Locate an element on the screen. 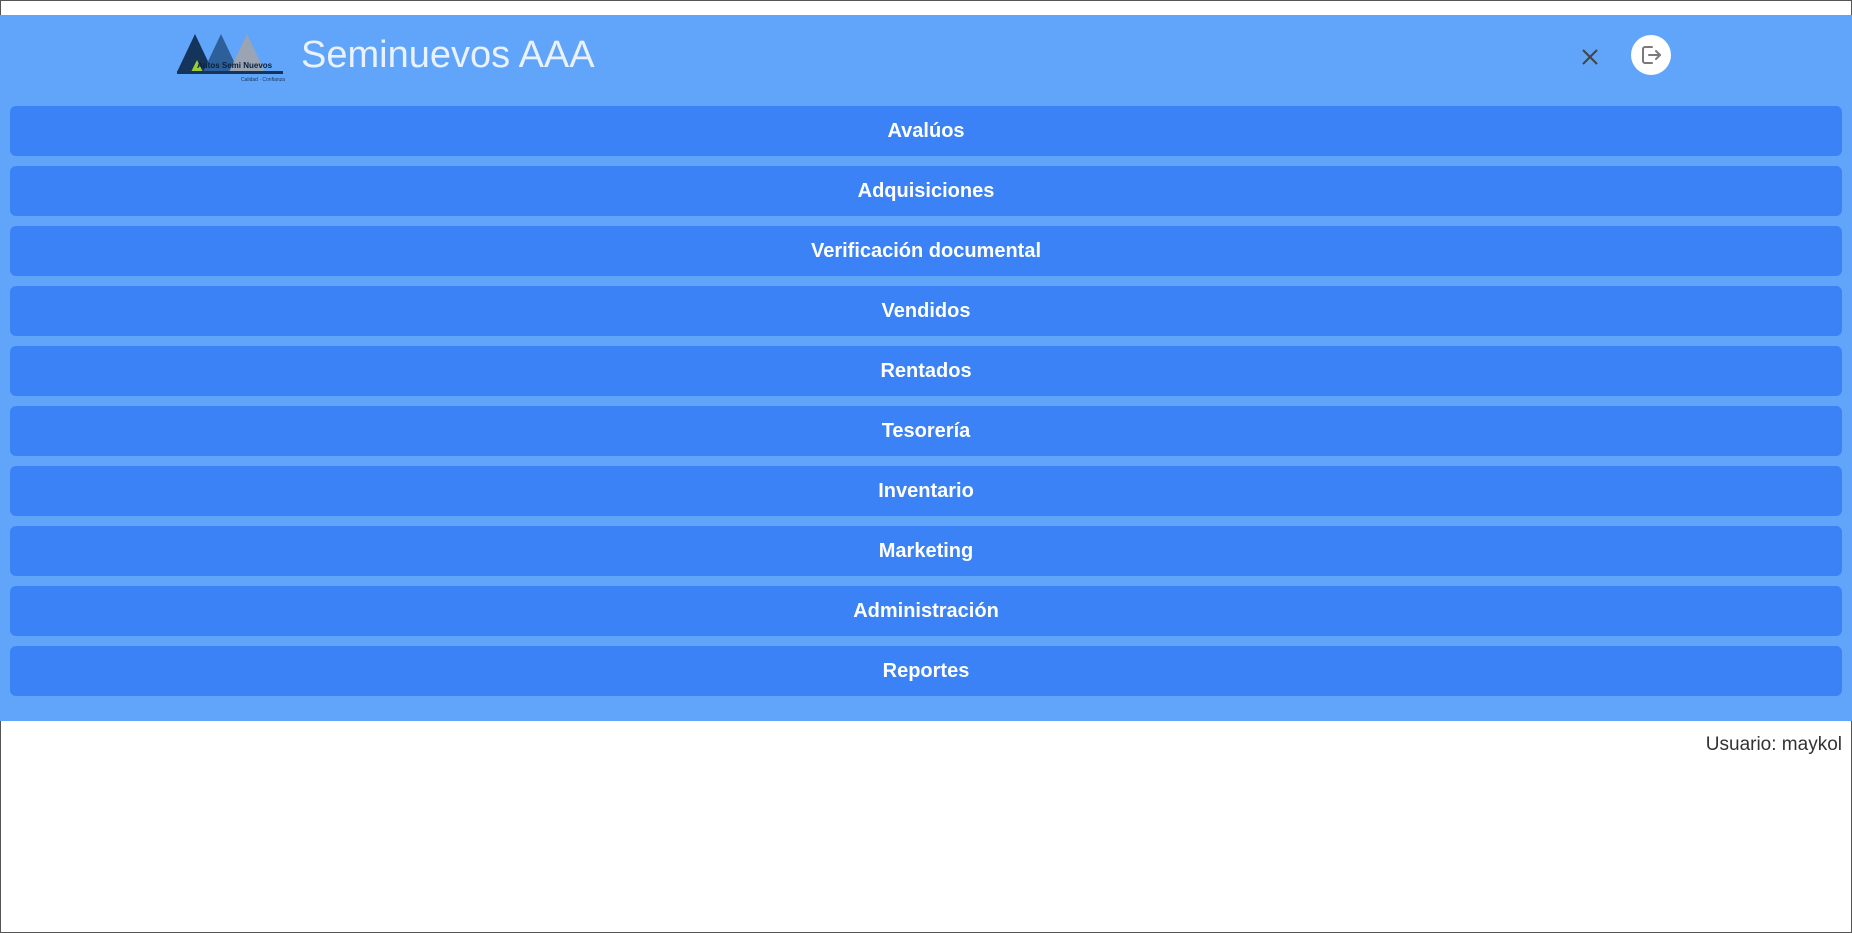 This screenshot has width=1852, height=933. logout-icon is located at coordinates (1651, 55).